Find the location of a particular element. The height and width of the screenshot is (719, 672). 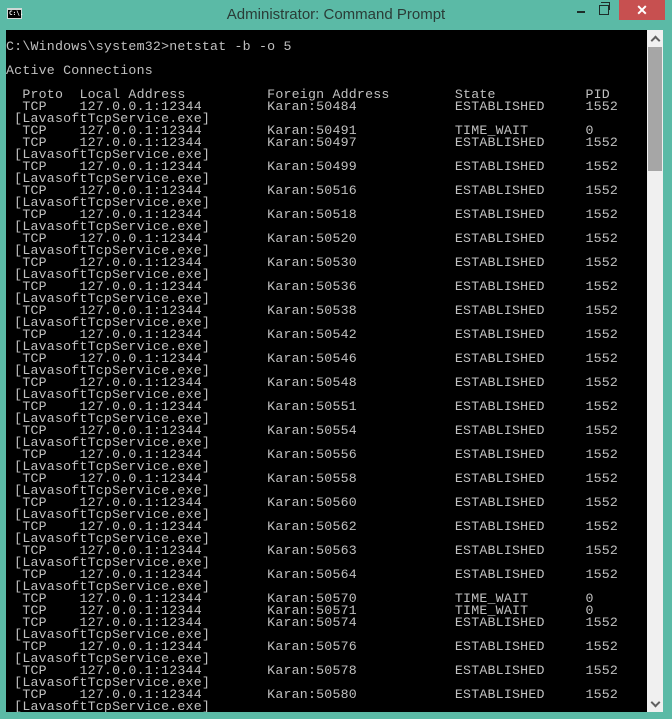

close-icon: ✕ is located at coordinates (642, 9).